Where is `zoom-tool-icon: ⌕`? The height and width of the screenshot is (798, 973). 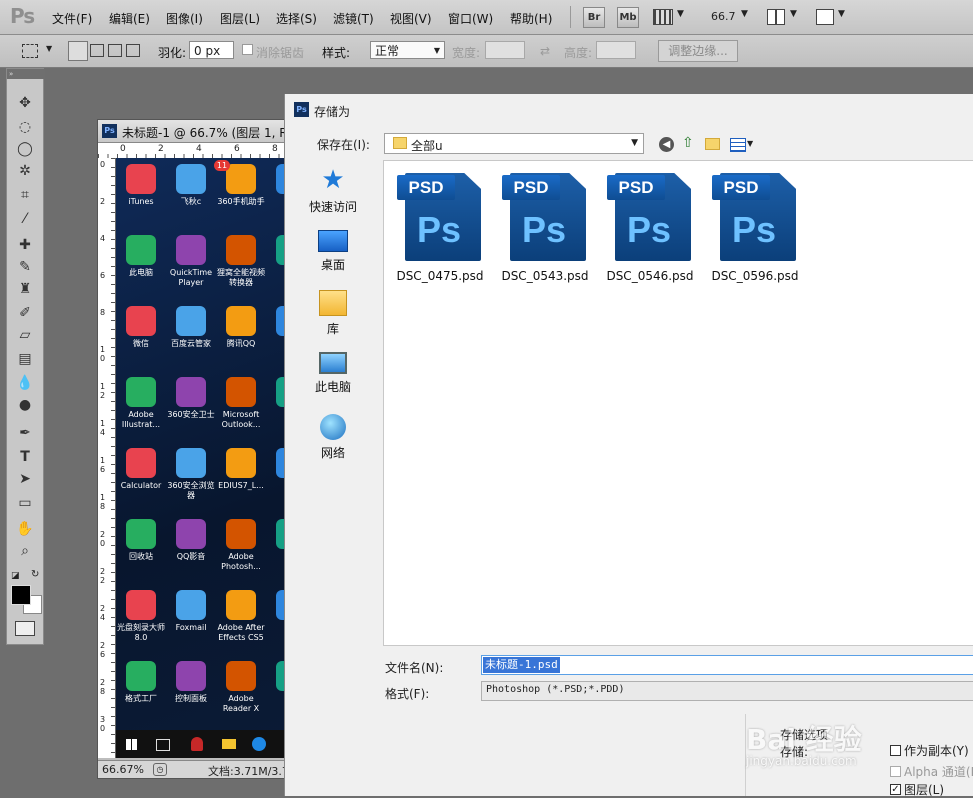
zoom-tool-icon: ⌕ is located at coordinates (25, 551).